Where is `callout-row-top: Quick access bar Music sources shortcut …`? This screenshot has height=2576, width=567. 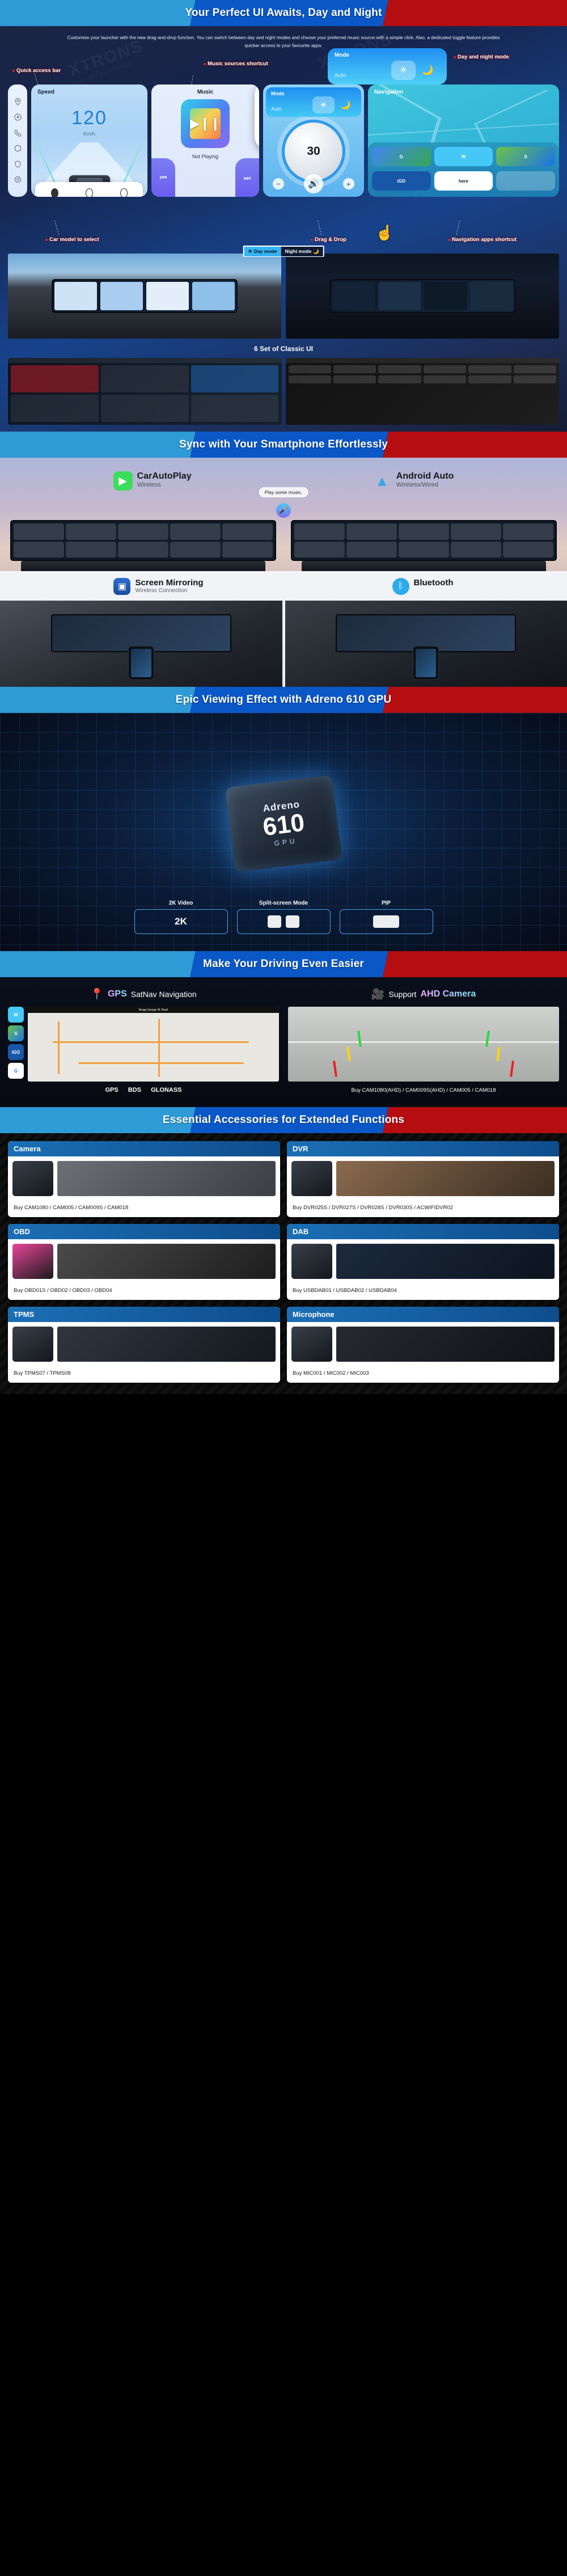 callout-row-top: Quick access bar Music sources shortcut … is located at coordinates (283, 68).